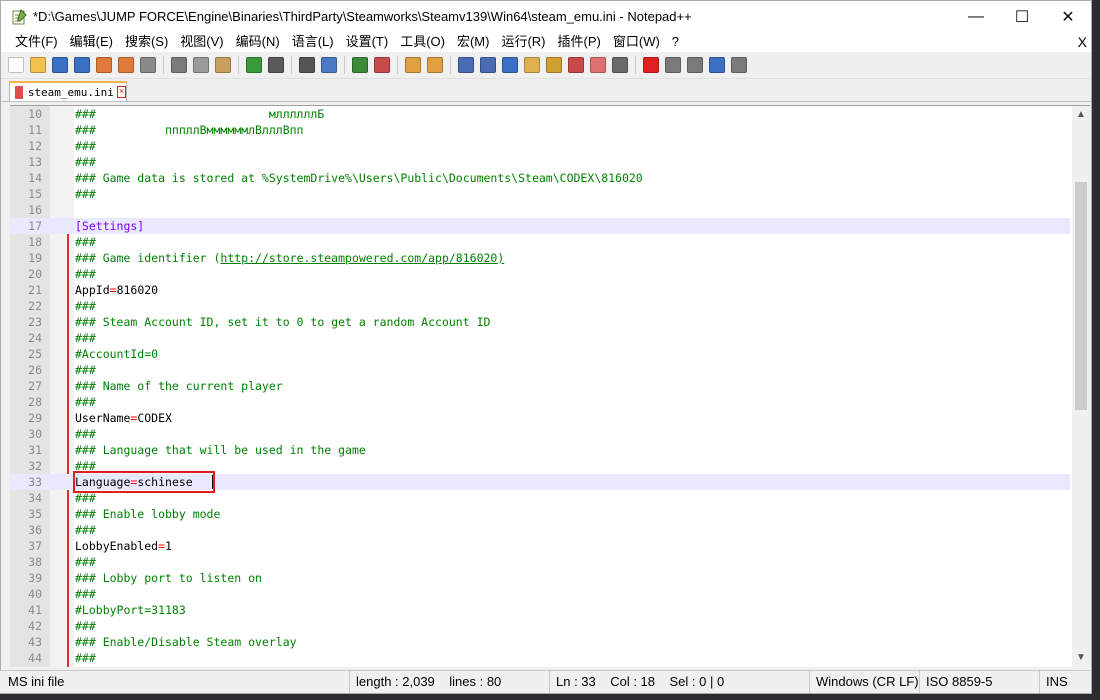  Describe the element at coordinates (620, 65) in the screenshot. I see `monitor-icon` at that location.